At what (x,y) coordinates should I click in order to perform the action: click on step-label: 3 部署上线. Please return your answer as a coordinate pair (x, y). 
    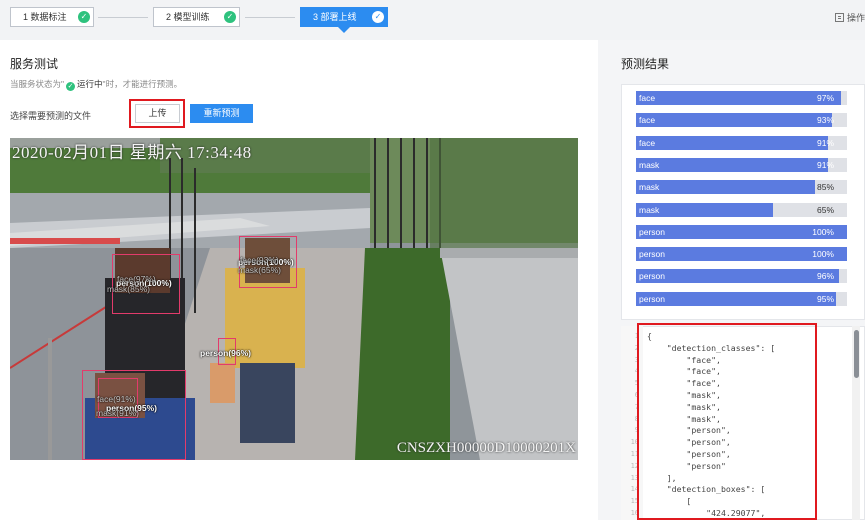
    Looking at the image, I should click on (335, 17).